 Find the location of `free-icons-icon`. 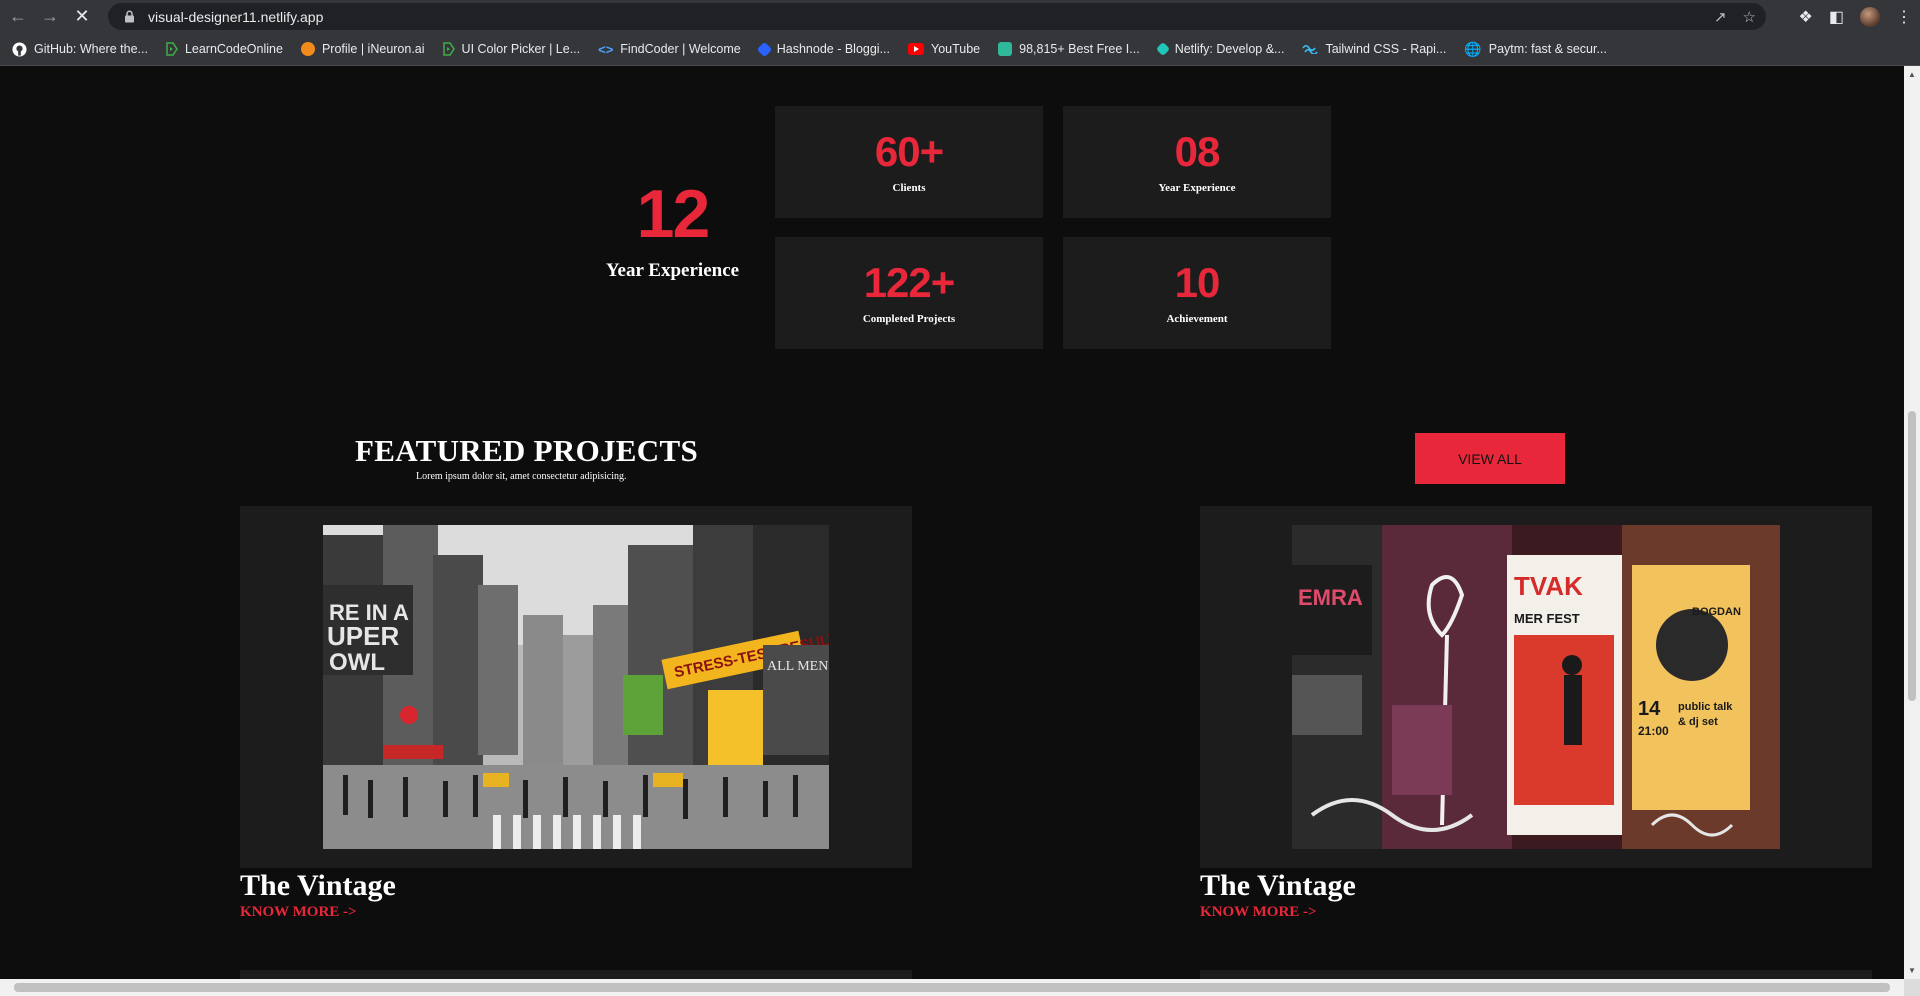

free-icons-icon is located at coordinates (1005, 49).